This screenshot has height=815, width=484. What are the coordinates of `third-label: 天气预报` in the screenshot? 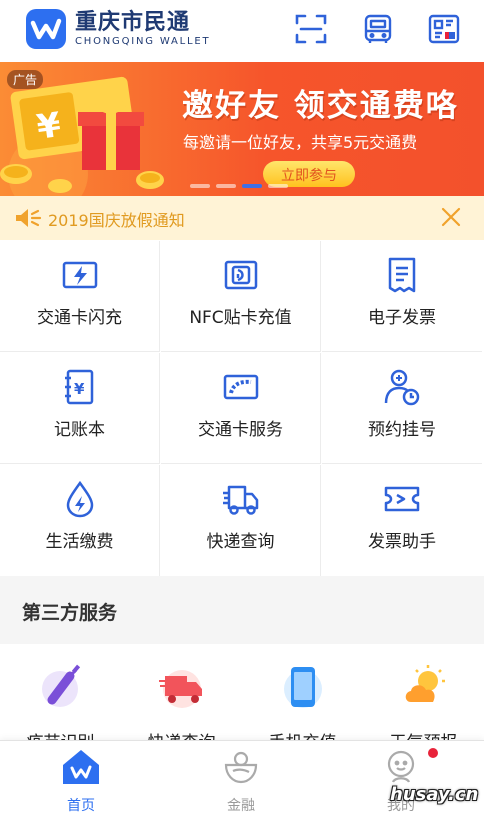 It's located at (423, 734).